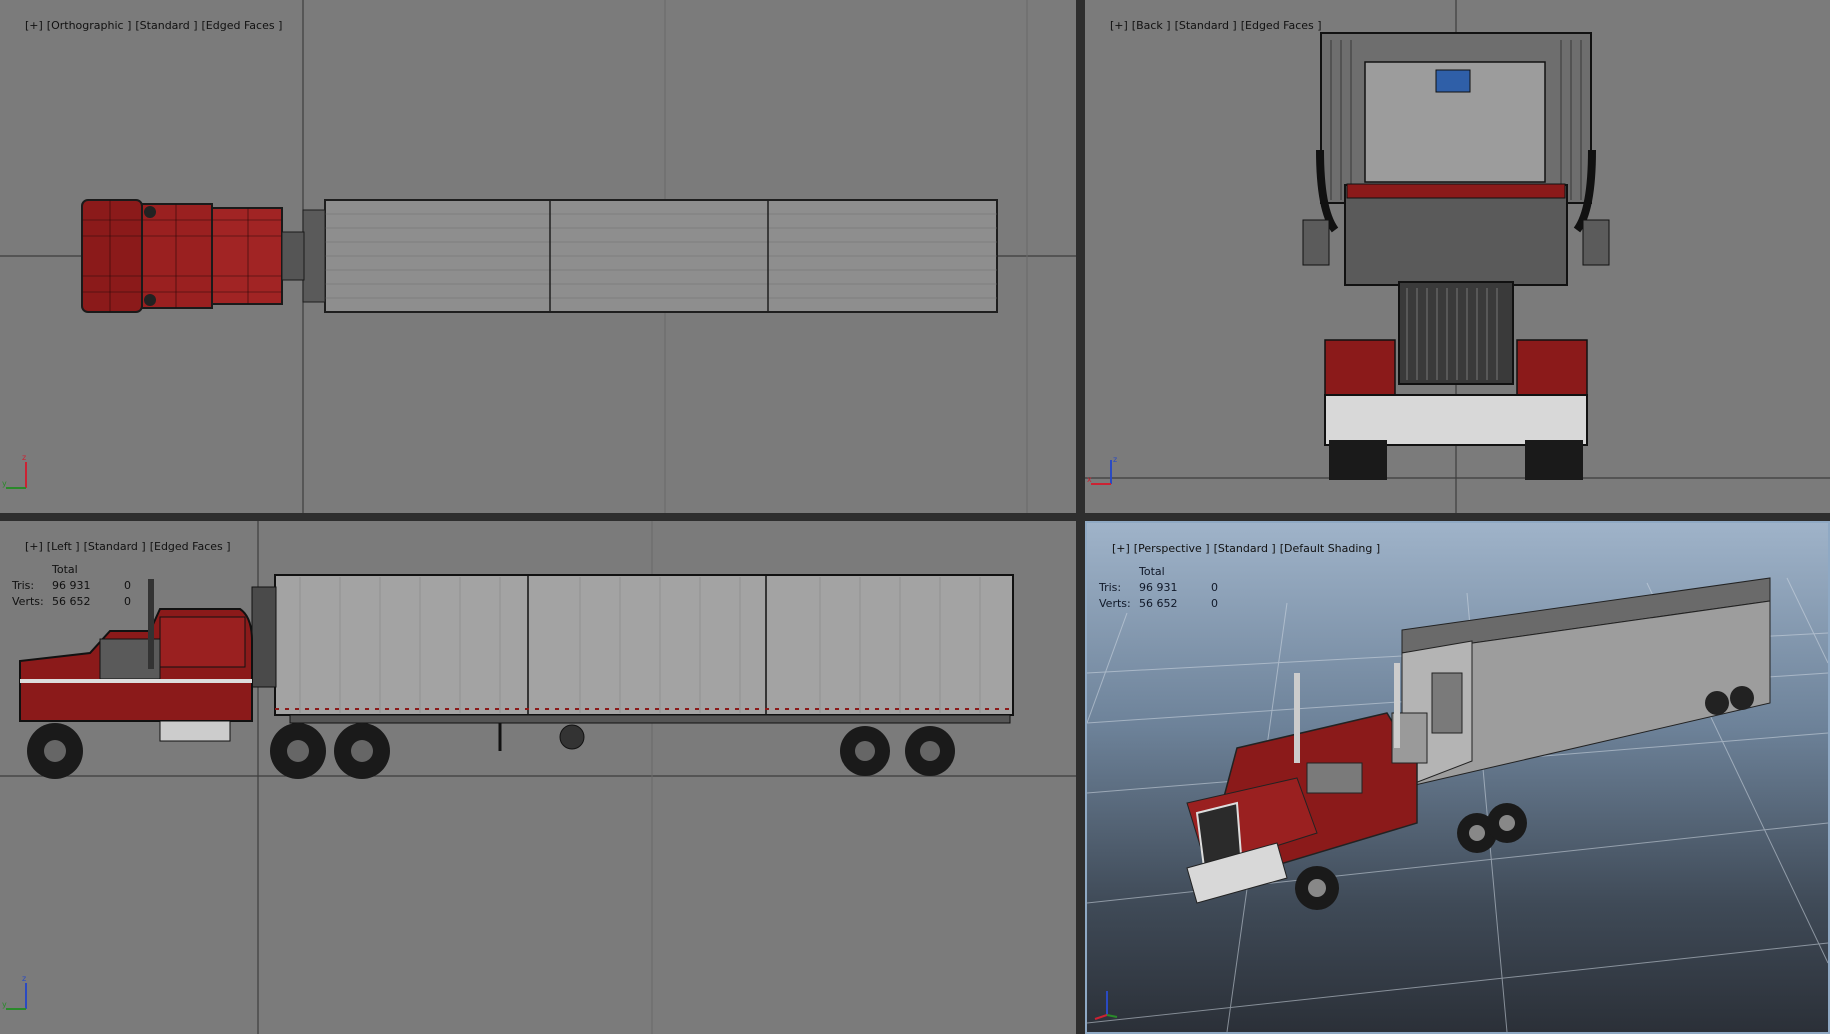 The width and height of the screenshot is (1830, 1034). I want to click on view-mode-label: [Orthographic ], so click(89, 25).